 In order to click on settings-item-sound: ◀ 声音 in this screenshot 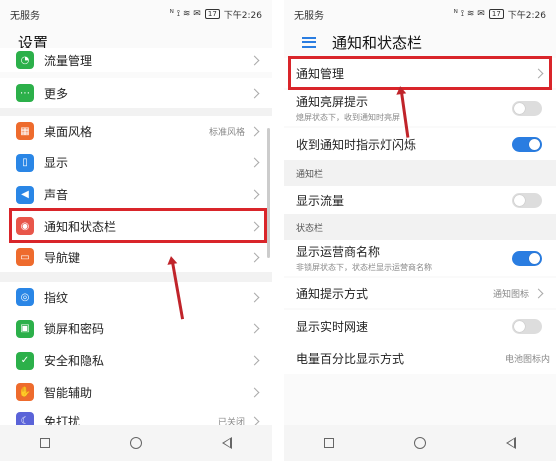, I will do `click(136, 194)`.